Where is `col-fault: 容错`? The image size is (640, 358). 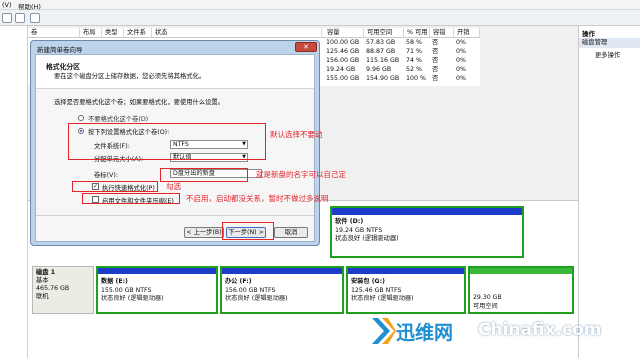
col-fault: 容错 is located at coordinates (442, 33).